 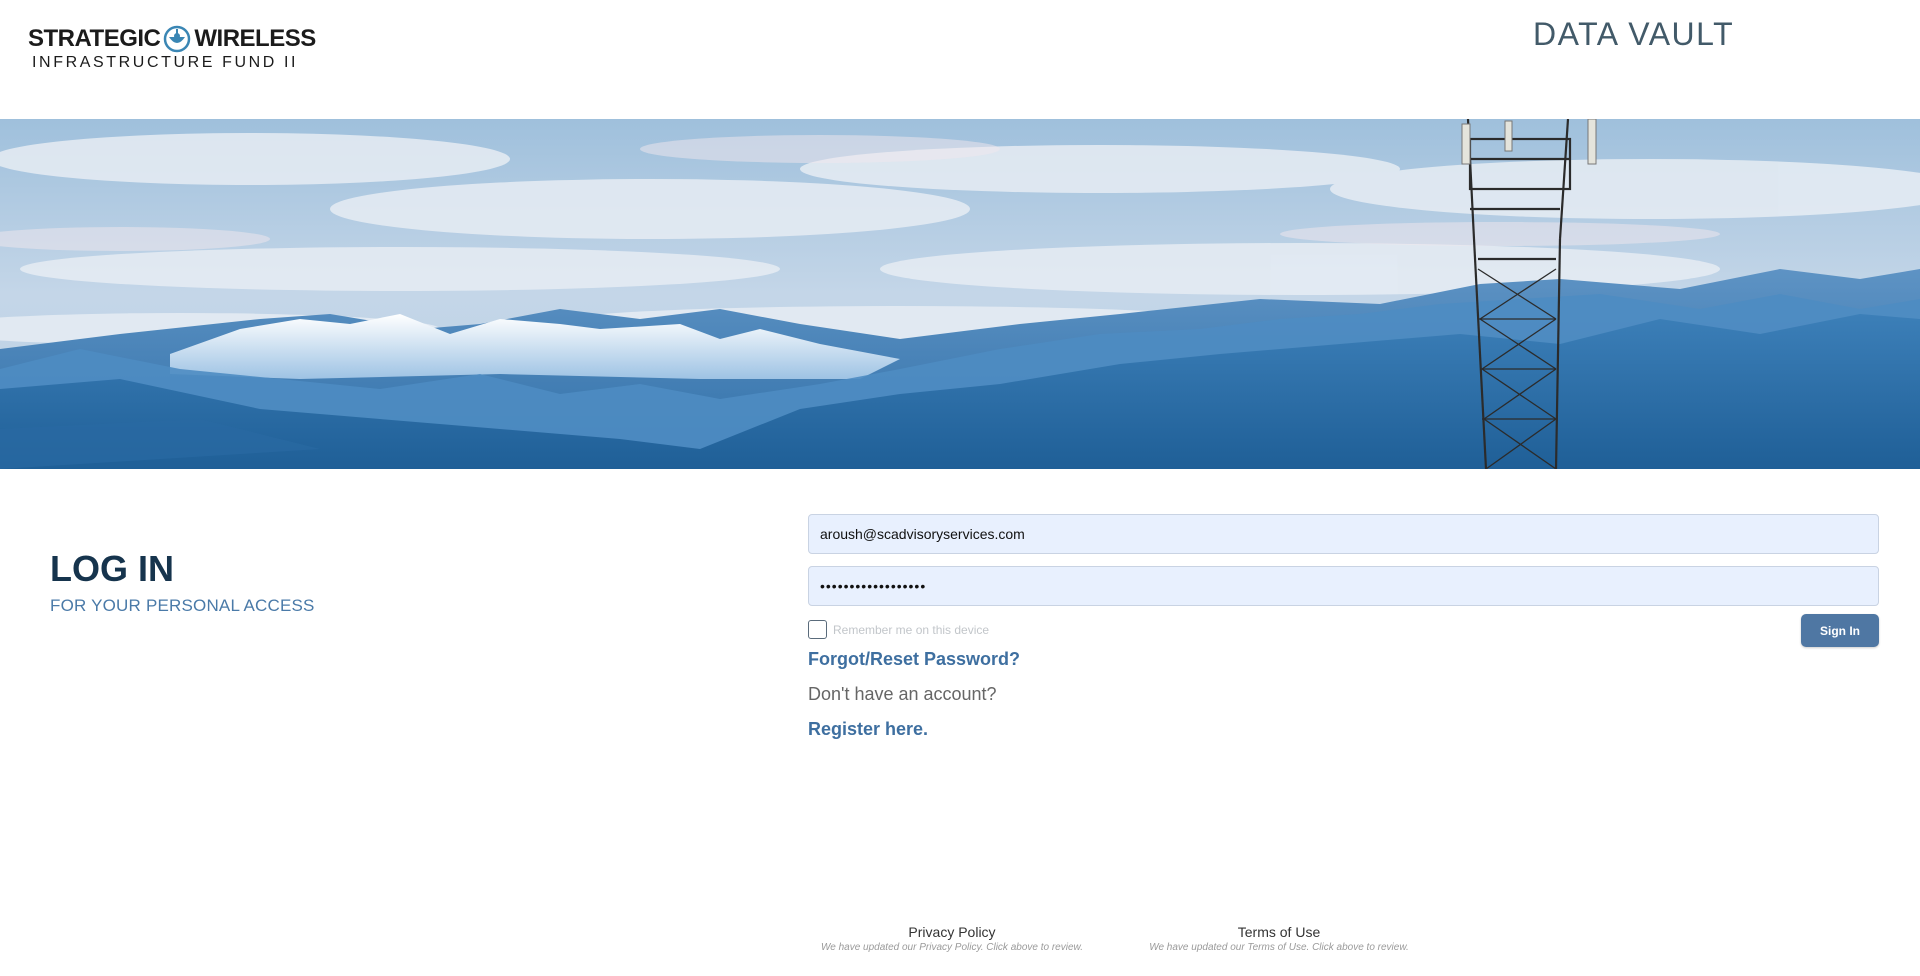 I want to click on site-title: DATA VAULT, so click(x=1634, y=34).